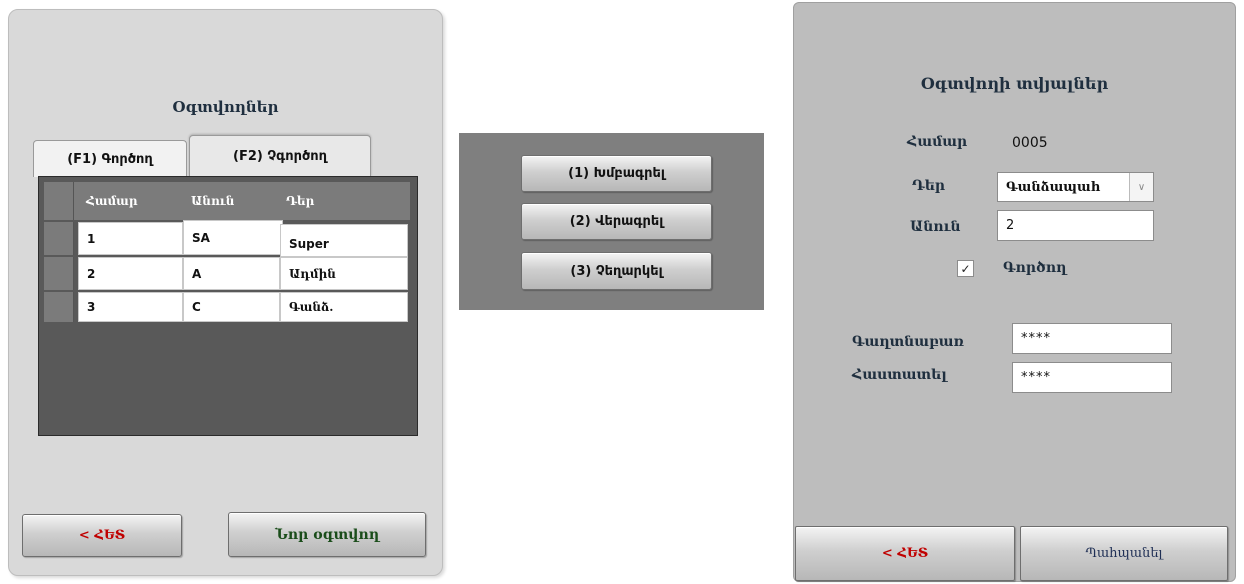  Describe the element at coordinates (102, 535) in the screenshot. I see `back-button: < ՀԵՏ` at that location.